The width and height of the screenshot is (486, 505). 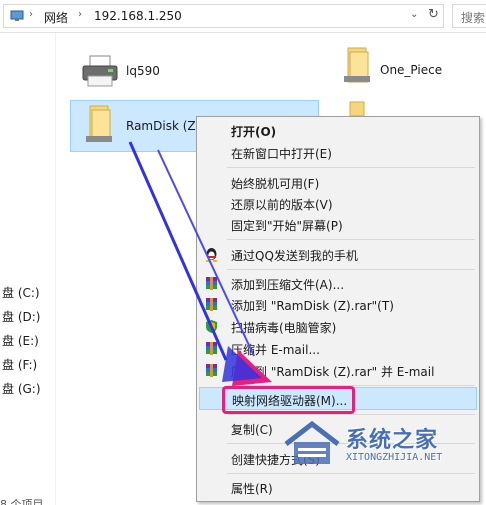 What do you see at coordinates (21, 317) in the screenshot?
I see `nav-drive-label: 盘 (D:)` at bounding box center [21, 317].